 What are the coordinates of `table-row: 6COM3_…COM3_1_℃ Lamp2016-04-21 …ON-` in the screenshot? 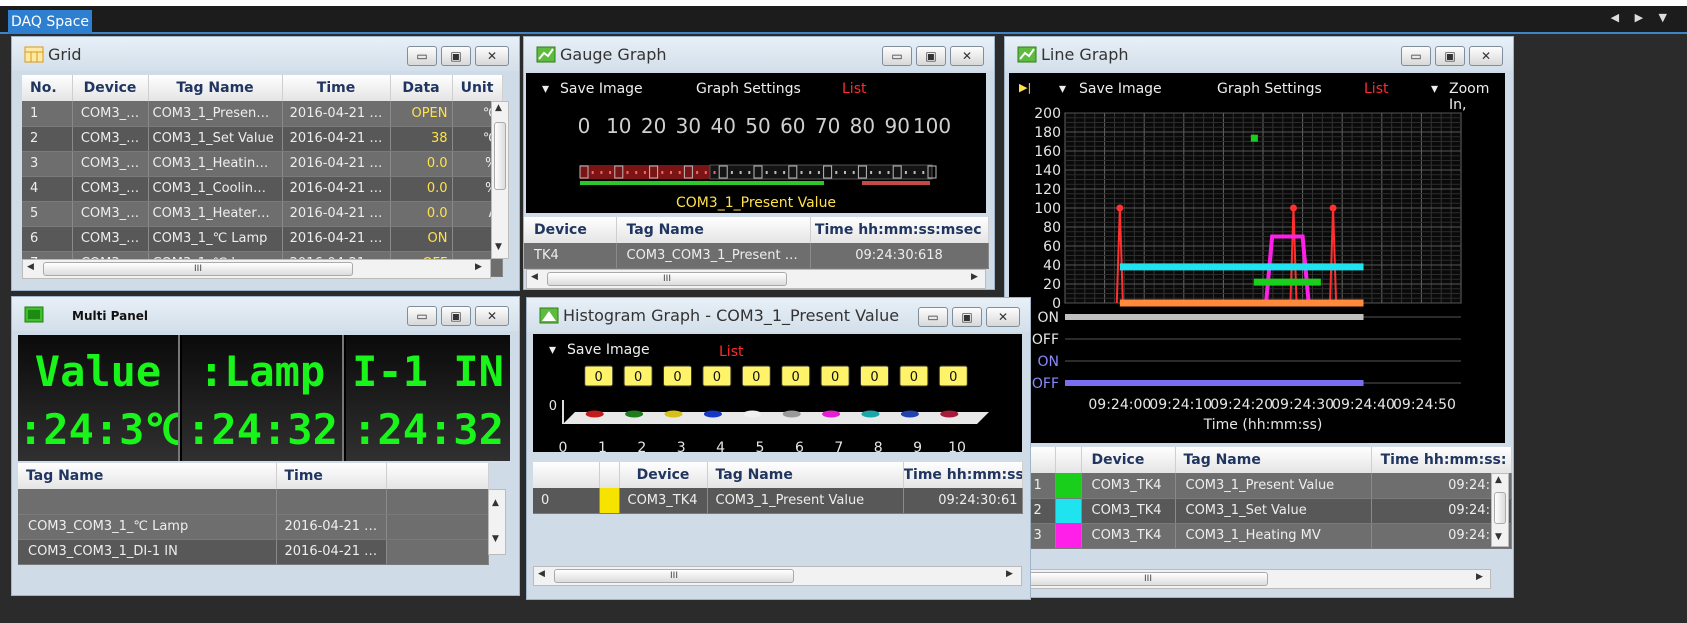 It's located at (262, 239).